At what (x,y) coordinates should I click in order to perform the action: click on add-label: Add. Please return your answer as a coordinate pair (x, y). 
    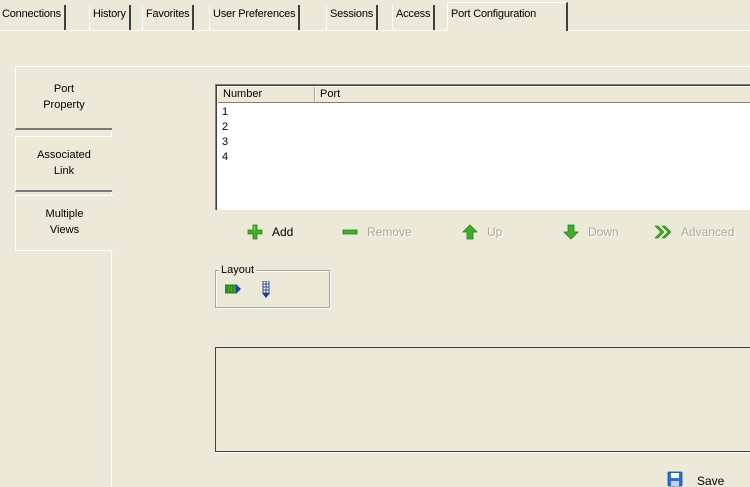
    Looking at the image, I should click on (283, 232).